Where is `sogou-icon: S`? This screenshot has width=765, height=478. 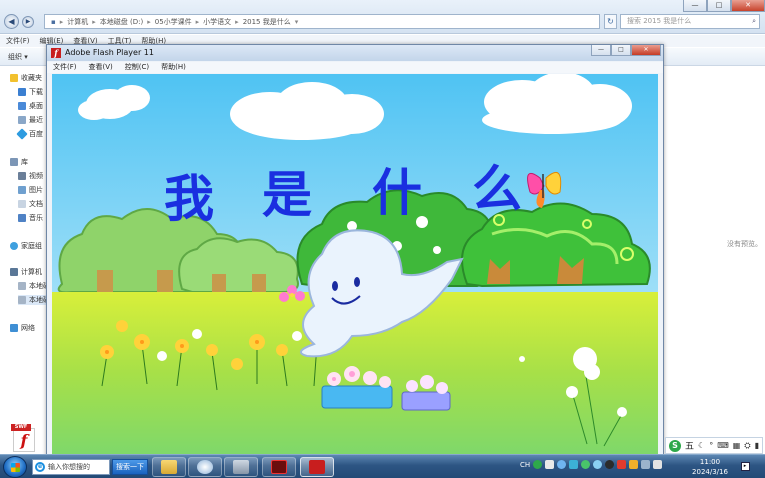
sogou-icon: S is located at coordinates (675, 445).